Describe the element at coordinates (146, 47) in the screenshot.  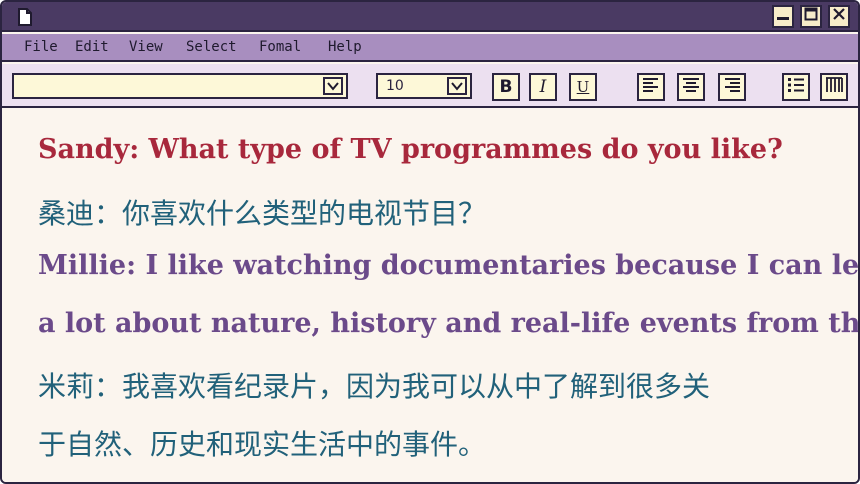
I see `menu-view: View` at that location.